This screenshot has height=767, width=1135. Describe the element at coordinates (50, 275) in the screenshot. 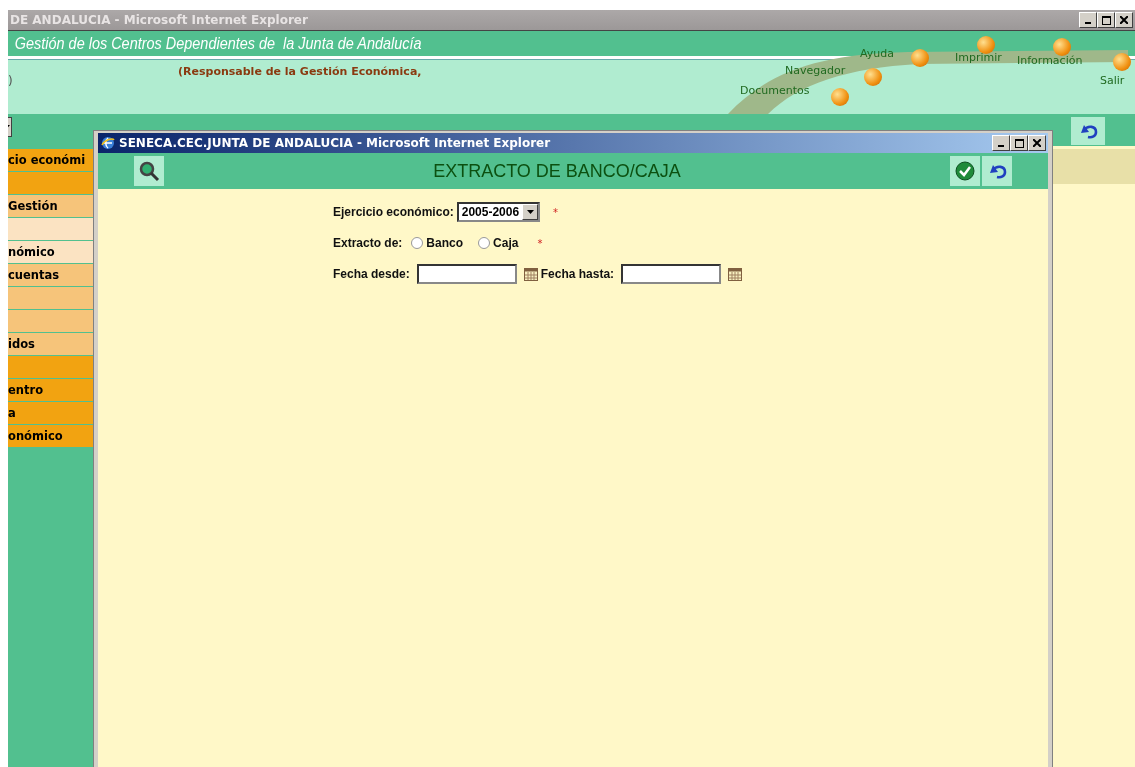

I see `sidebar-item: cuentas` at that location.